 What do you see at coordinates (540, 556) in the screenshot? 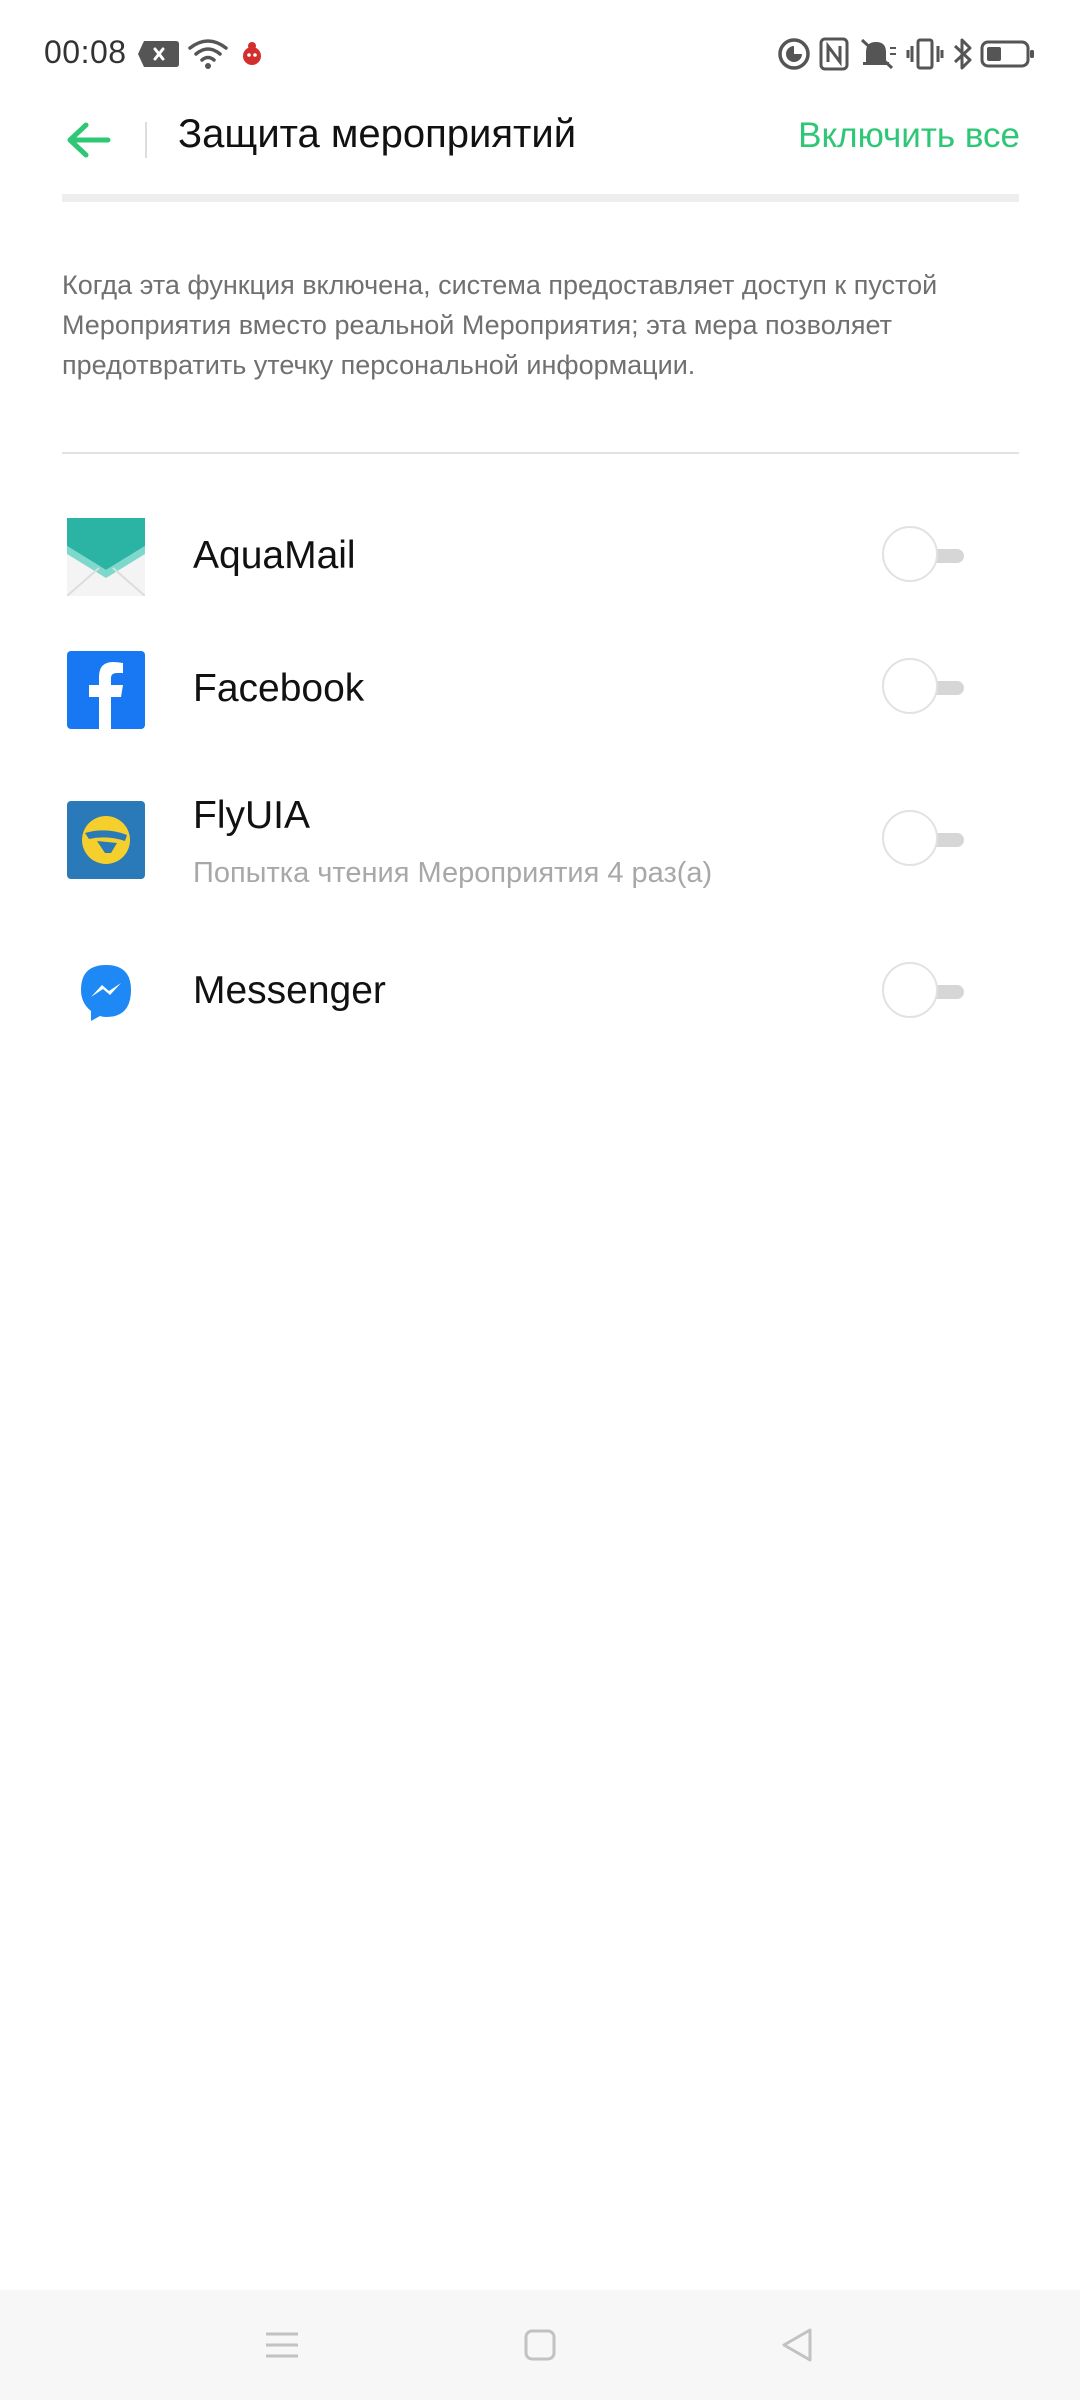
I see `app-row-aquamail: AquaMail` at bounding box center [540, 556].